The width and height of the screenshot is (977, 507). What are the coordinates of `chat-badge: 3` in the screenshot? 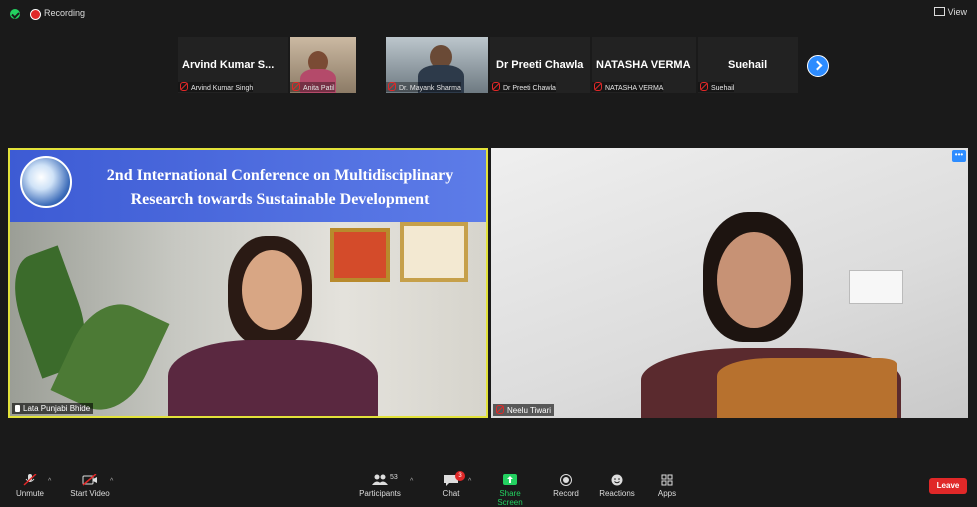 It's located at (460, 476).